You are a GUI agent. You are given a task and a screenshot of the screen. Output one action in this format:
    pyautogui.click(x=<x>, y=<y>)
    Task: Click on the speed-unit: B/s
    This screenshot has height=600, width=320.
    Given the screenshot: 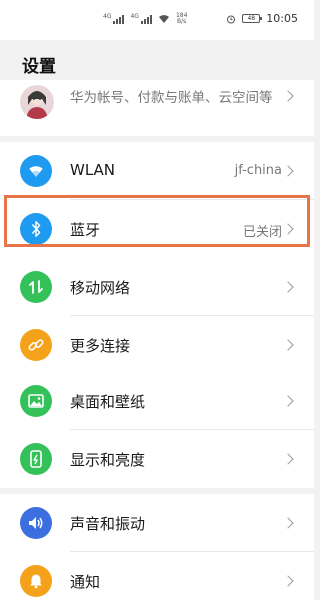 What is the action you would take?
    pyautogui.click(x=182, y=21)
    